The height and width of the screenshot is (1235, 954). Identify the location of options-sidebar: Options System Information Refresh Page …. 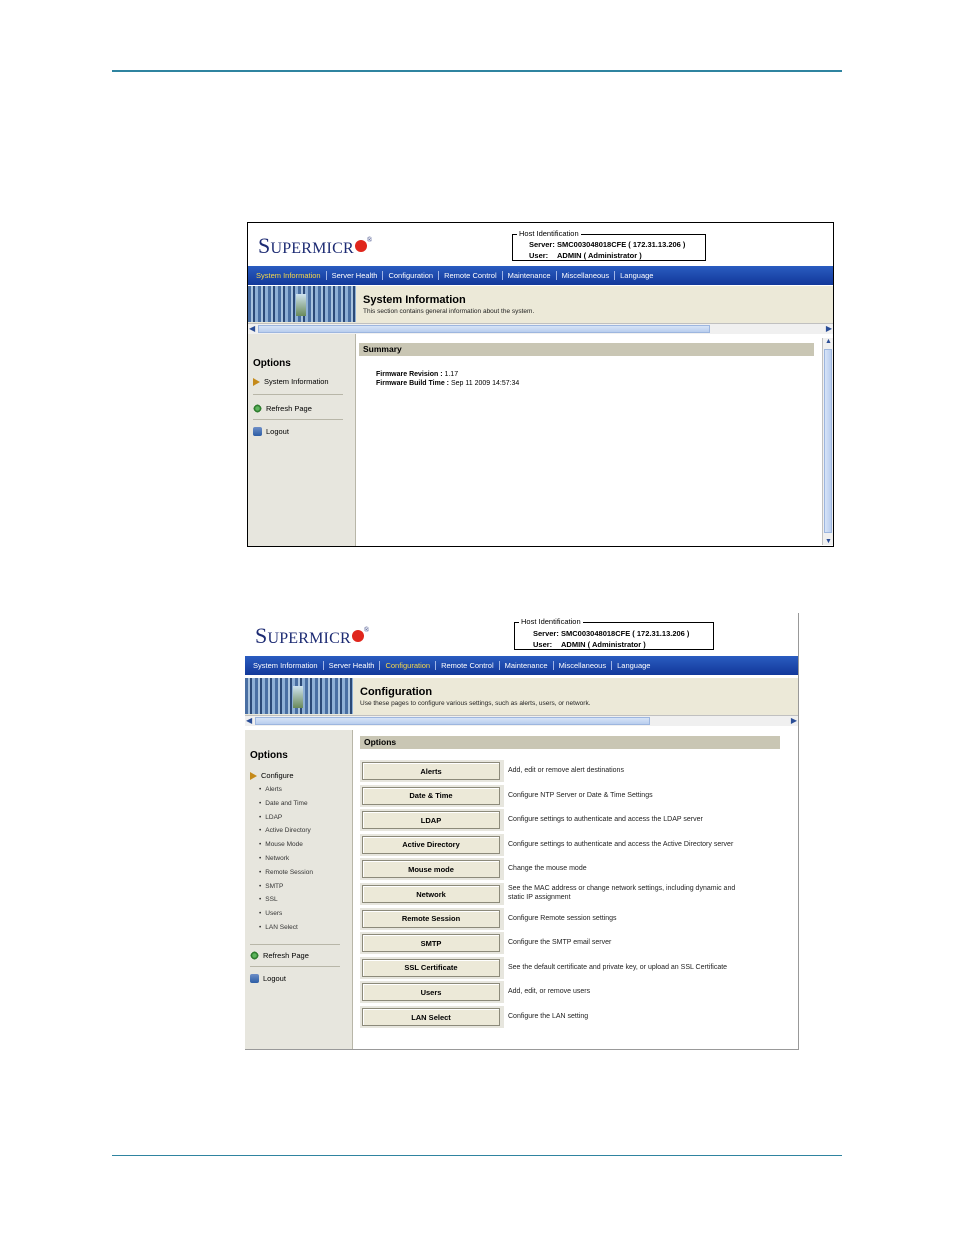
(302, 440).